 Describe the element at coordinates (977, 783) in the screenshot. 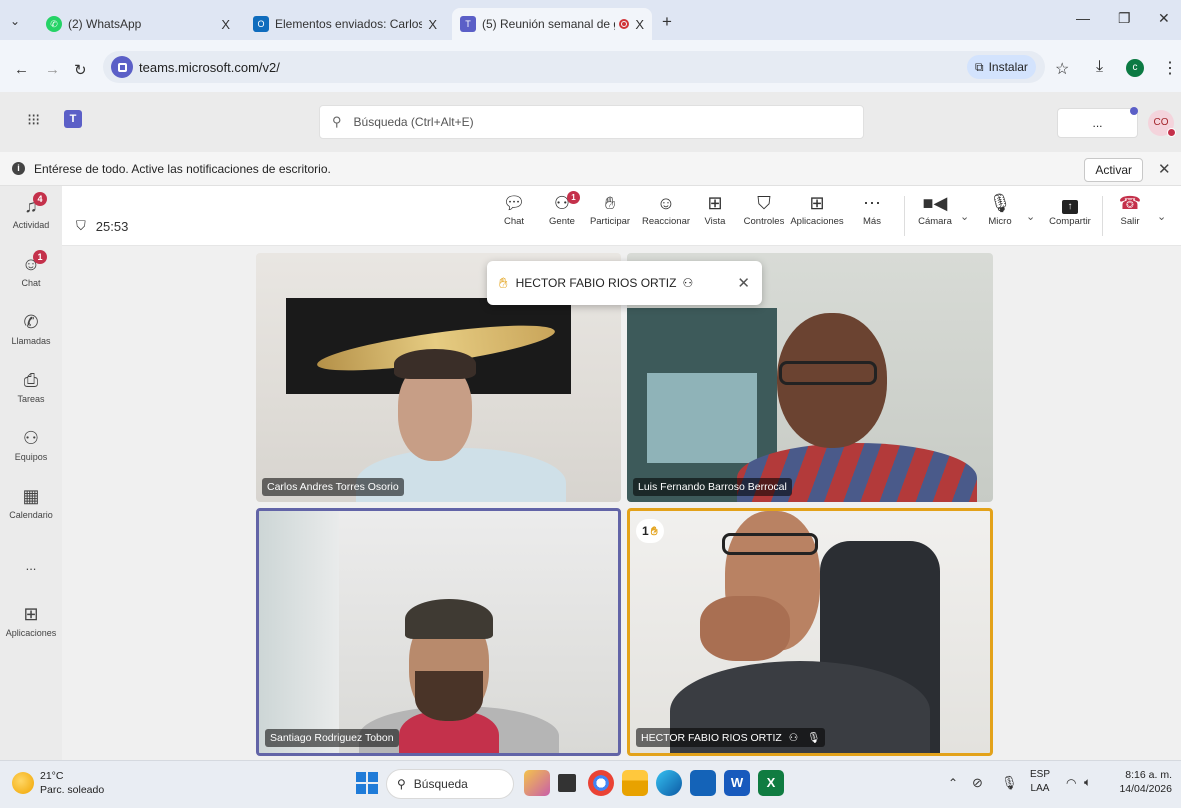

I see `location-icon: ⊘` at that location.